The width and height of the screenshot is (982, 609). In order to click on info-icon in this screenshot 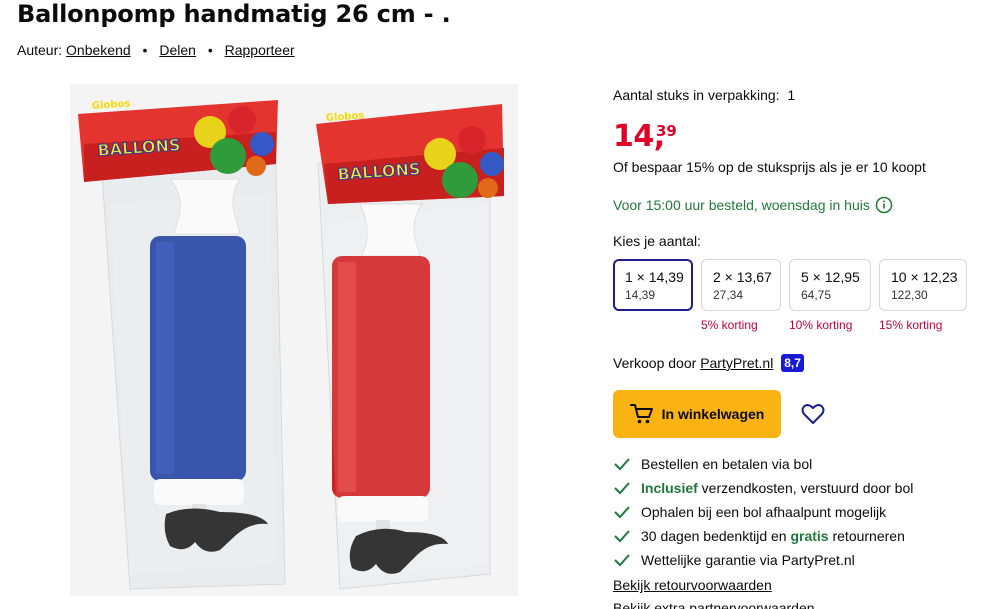, I will do `click(884, 205)`.